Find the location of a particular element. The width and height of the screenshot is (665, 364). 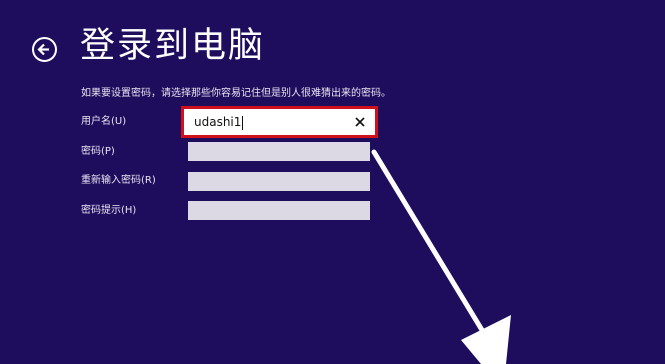

password-hint-field is located at coordinates (279, 210).